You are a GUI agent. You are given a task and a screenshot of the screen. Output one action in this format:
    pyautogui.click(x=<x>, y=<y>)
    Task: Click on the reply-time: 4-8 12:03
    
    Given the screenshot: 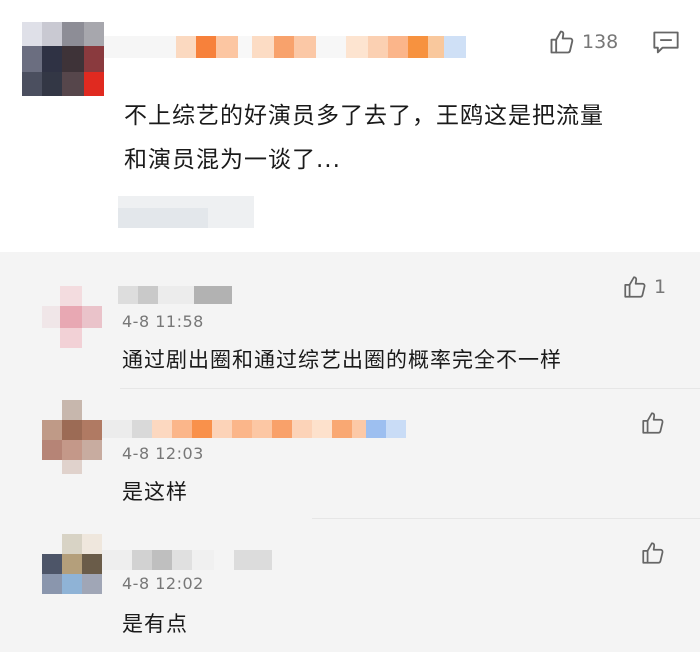 What is the action you would take?
    pyautogui.click(x=163, y=453)
    